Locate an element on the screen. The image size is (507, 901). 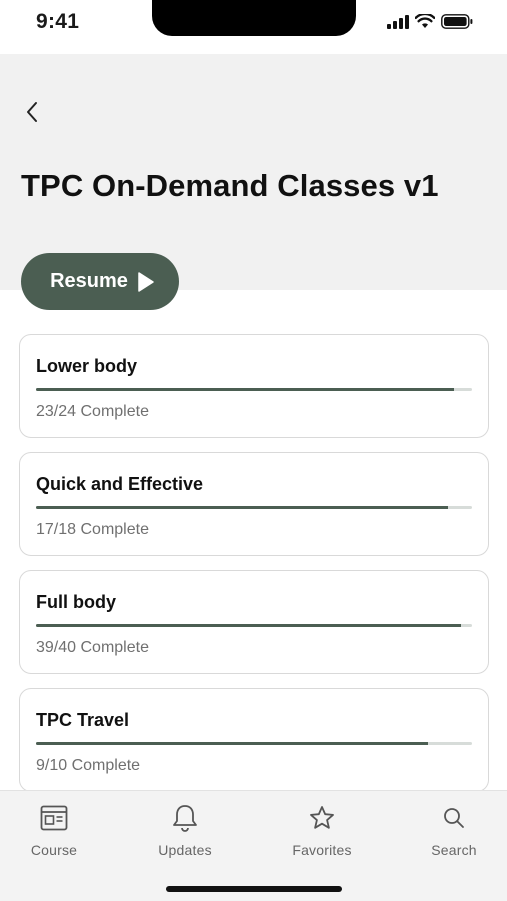
course-title: TPC Travel is located at coordinates (83, 720).